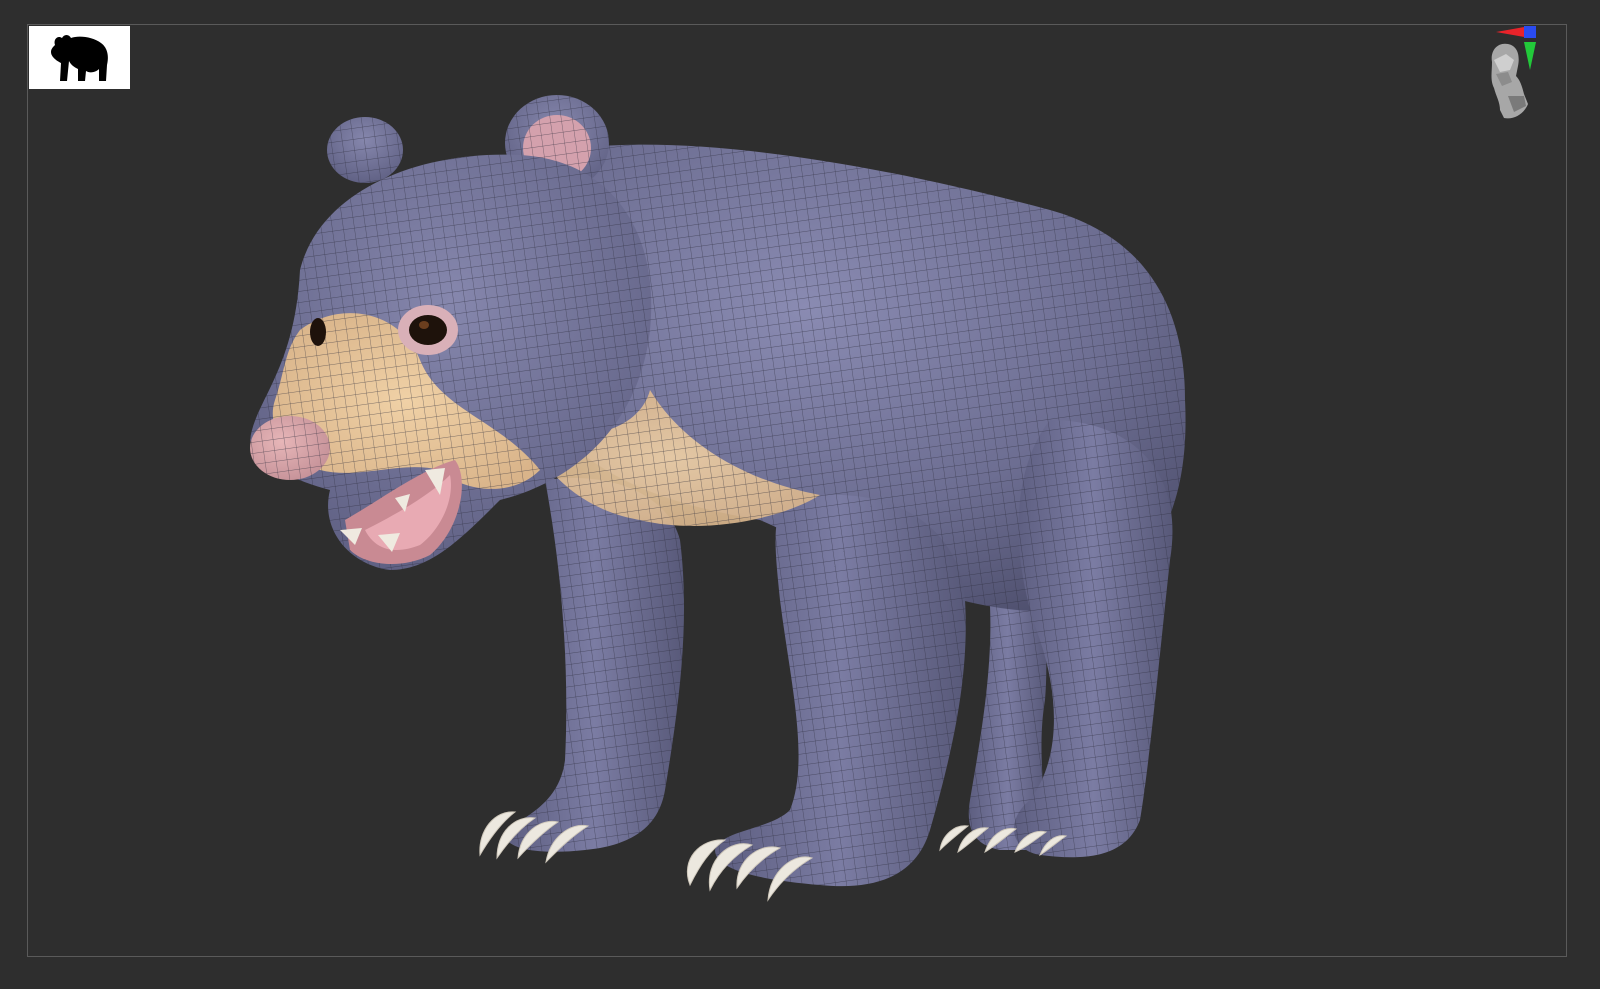  I want to click on y-axis-arrow, so click(1530, 56).